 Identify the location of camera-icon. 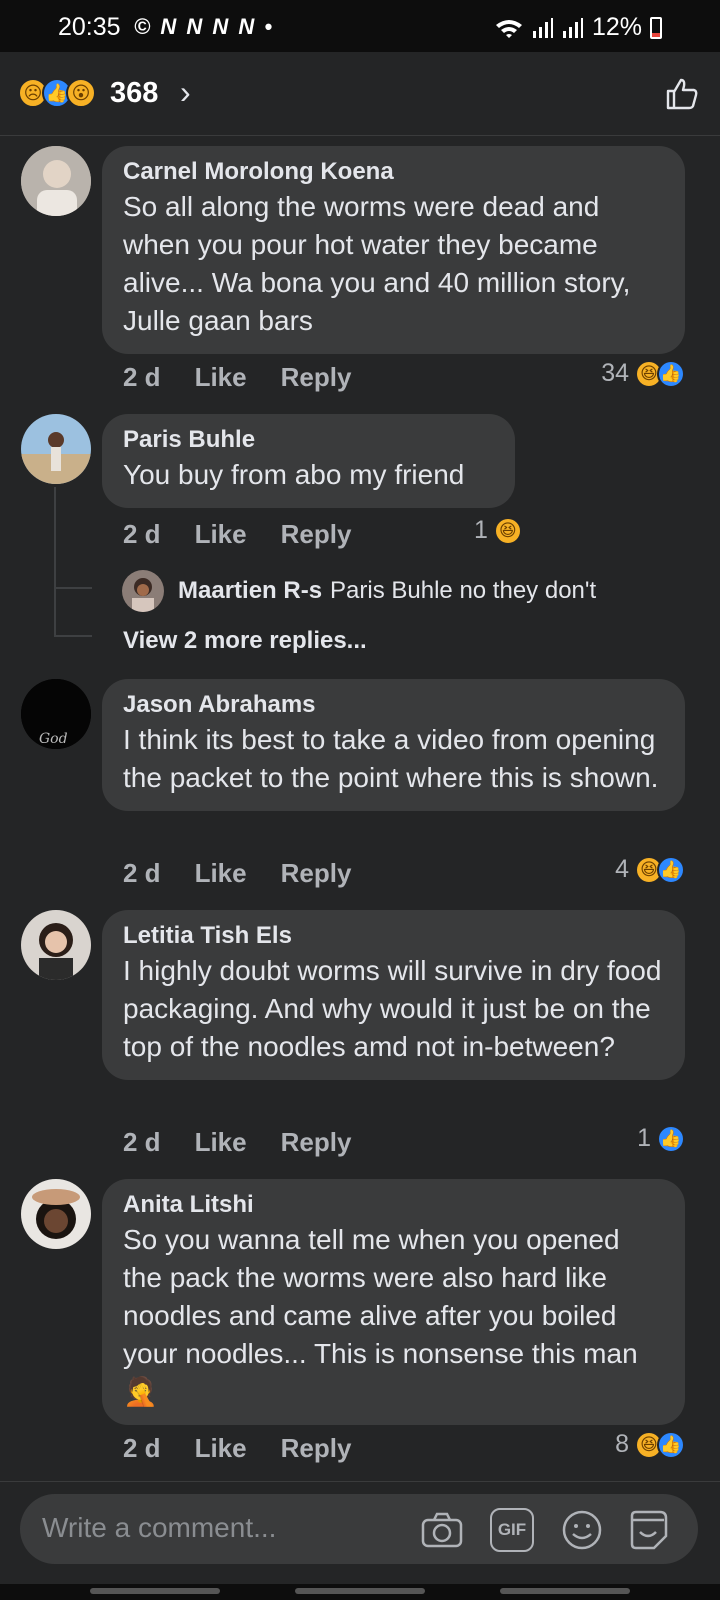
(442, 1530).